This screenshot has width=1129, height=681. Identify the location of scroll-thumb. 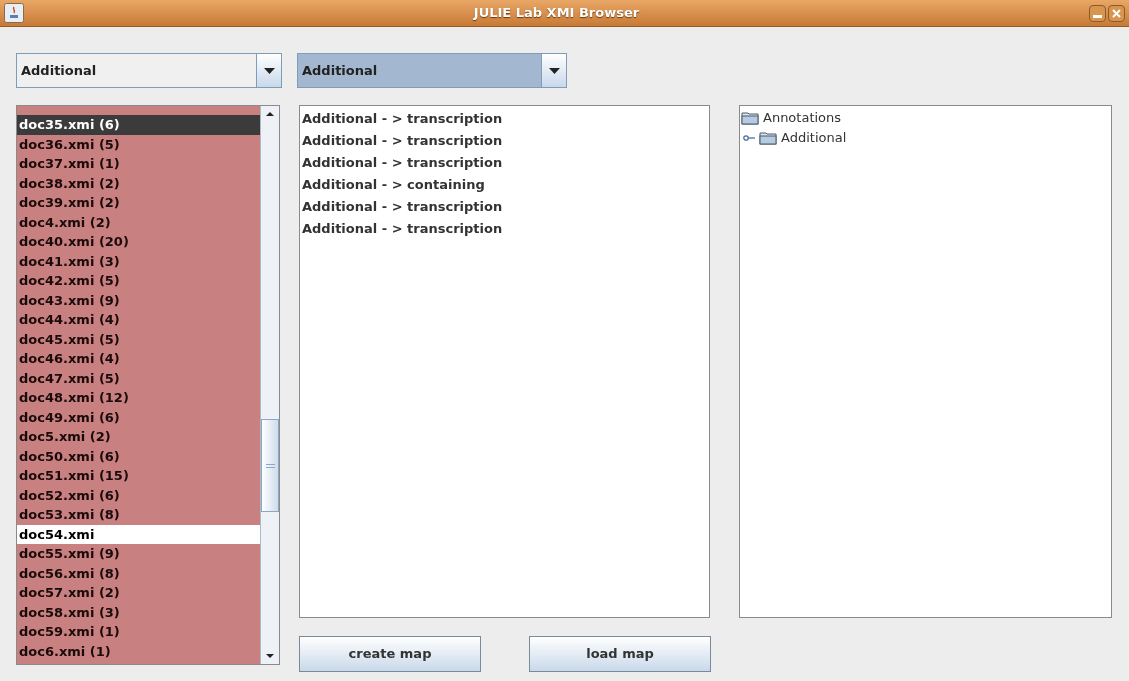
(270, 465).